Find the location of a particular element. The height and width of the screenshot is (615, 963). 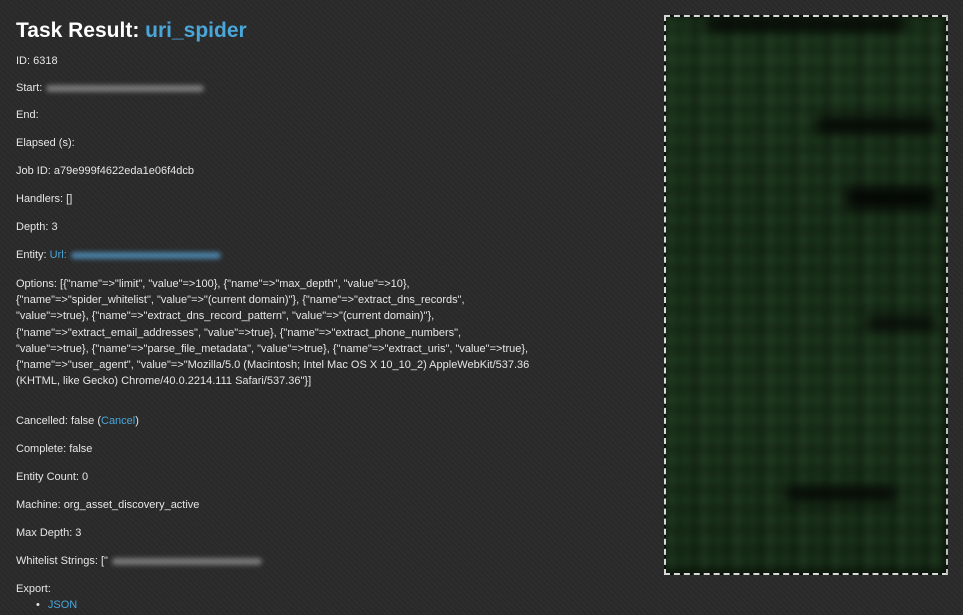

entity-type: Url: is located at coordinates (58, 255).